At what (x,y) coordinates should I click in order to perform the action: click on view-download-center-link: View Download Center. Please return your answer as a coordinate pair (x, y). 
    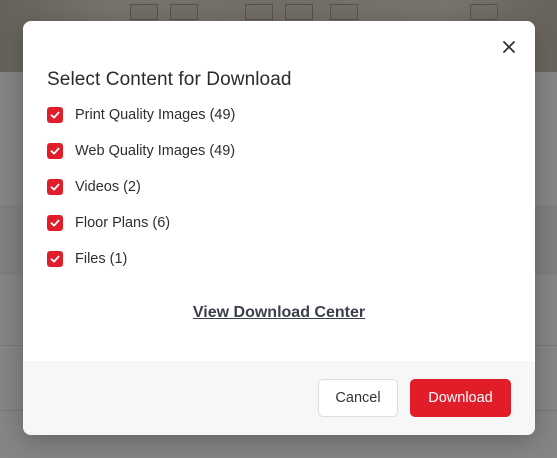
    Looking at the image, I should click on (279, 313).